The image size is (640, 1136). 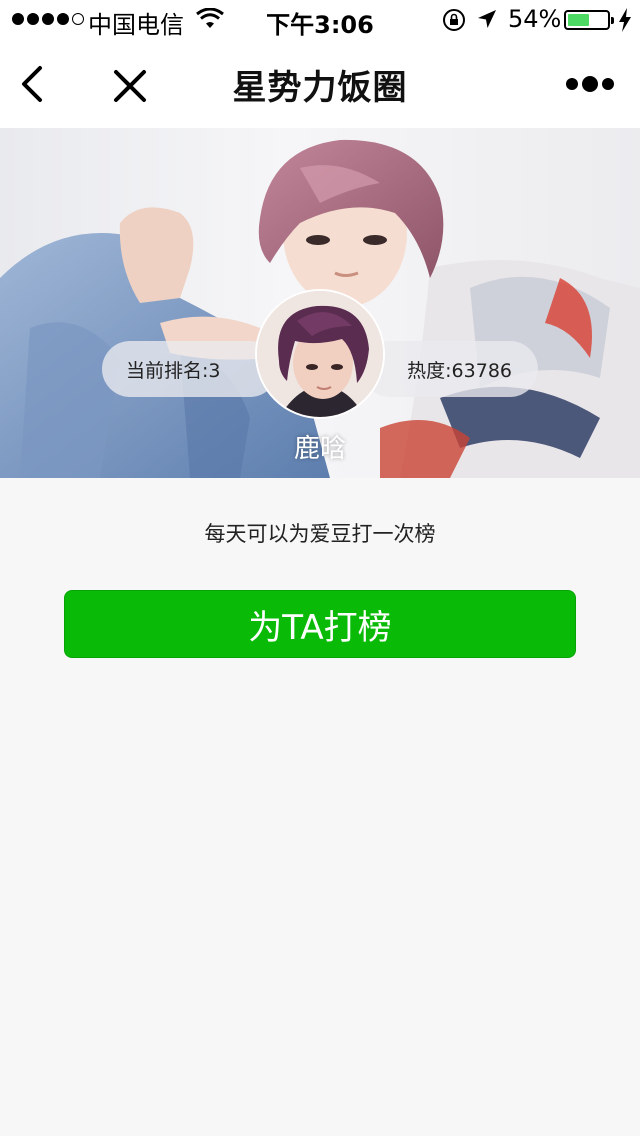 I want to click on avatar-photo, so click(x=320, y=354).